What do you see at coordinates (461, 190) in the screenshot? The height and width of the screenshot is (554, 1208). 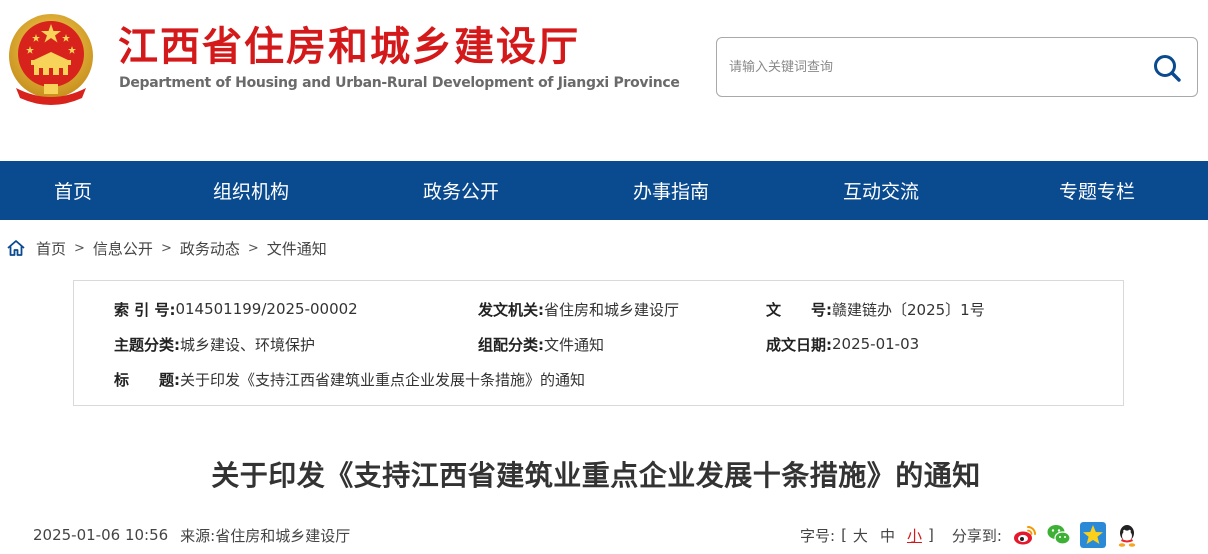 I see `nav-item-government-affairs: 政务公开` at bounding box center [461, 190].